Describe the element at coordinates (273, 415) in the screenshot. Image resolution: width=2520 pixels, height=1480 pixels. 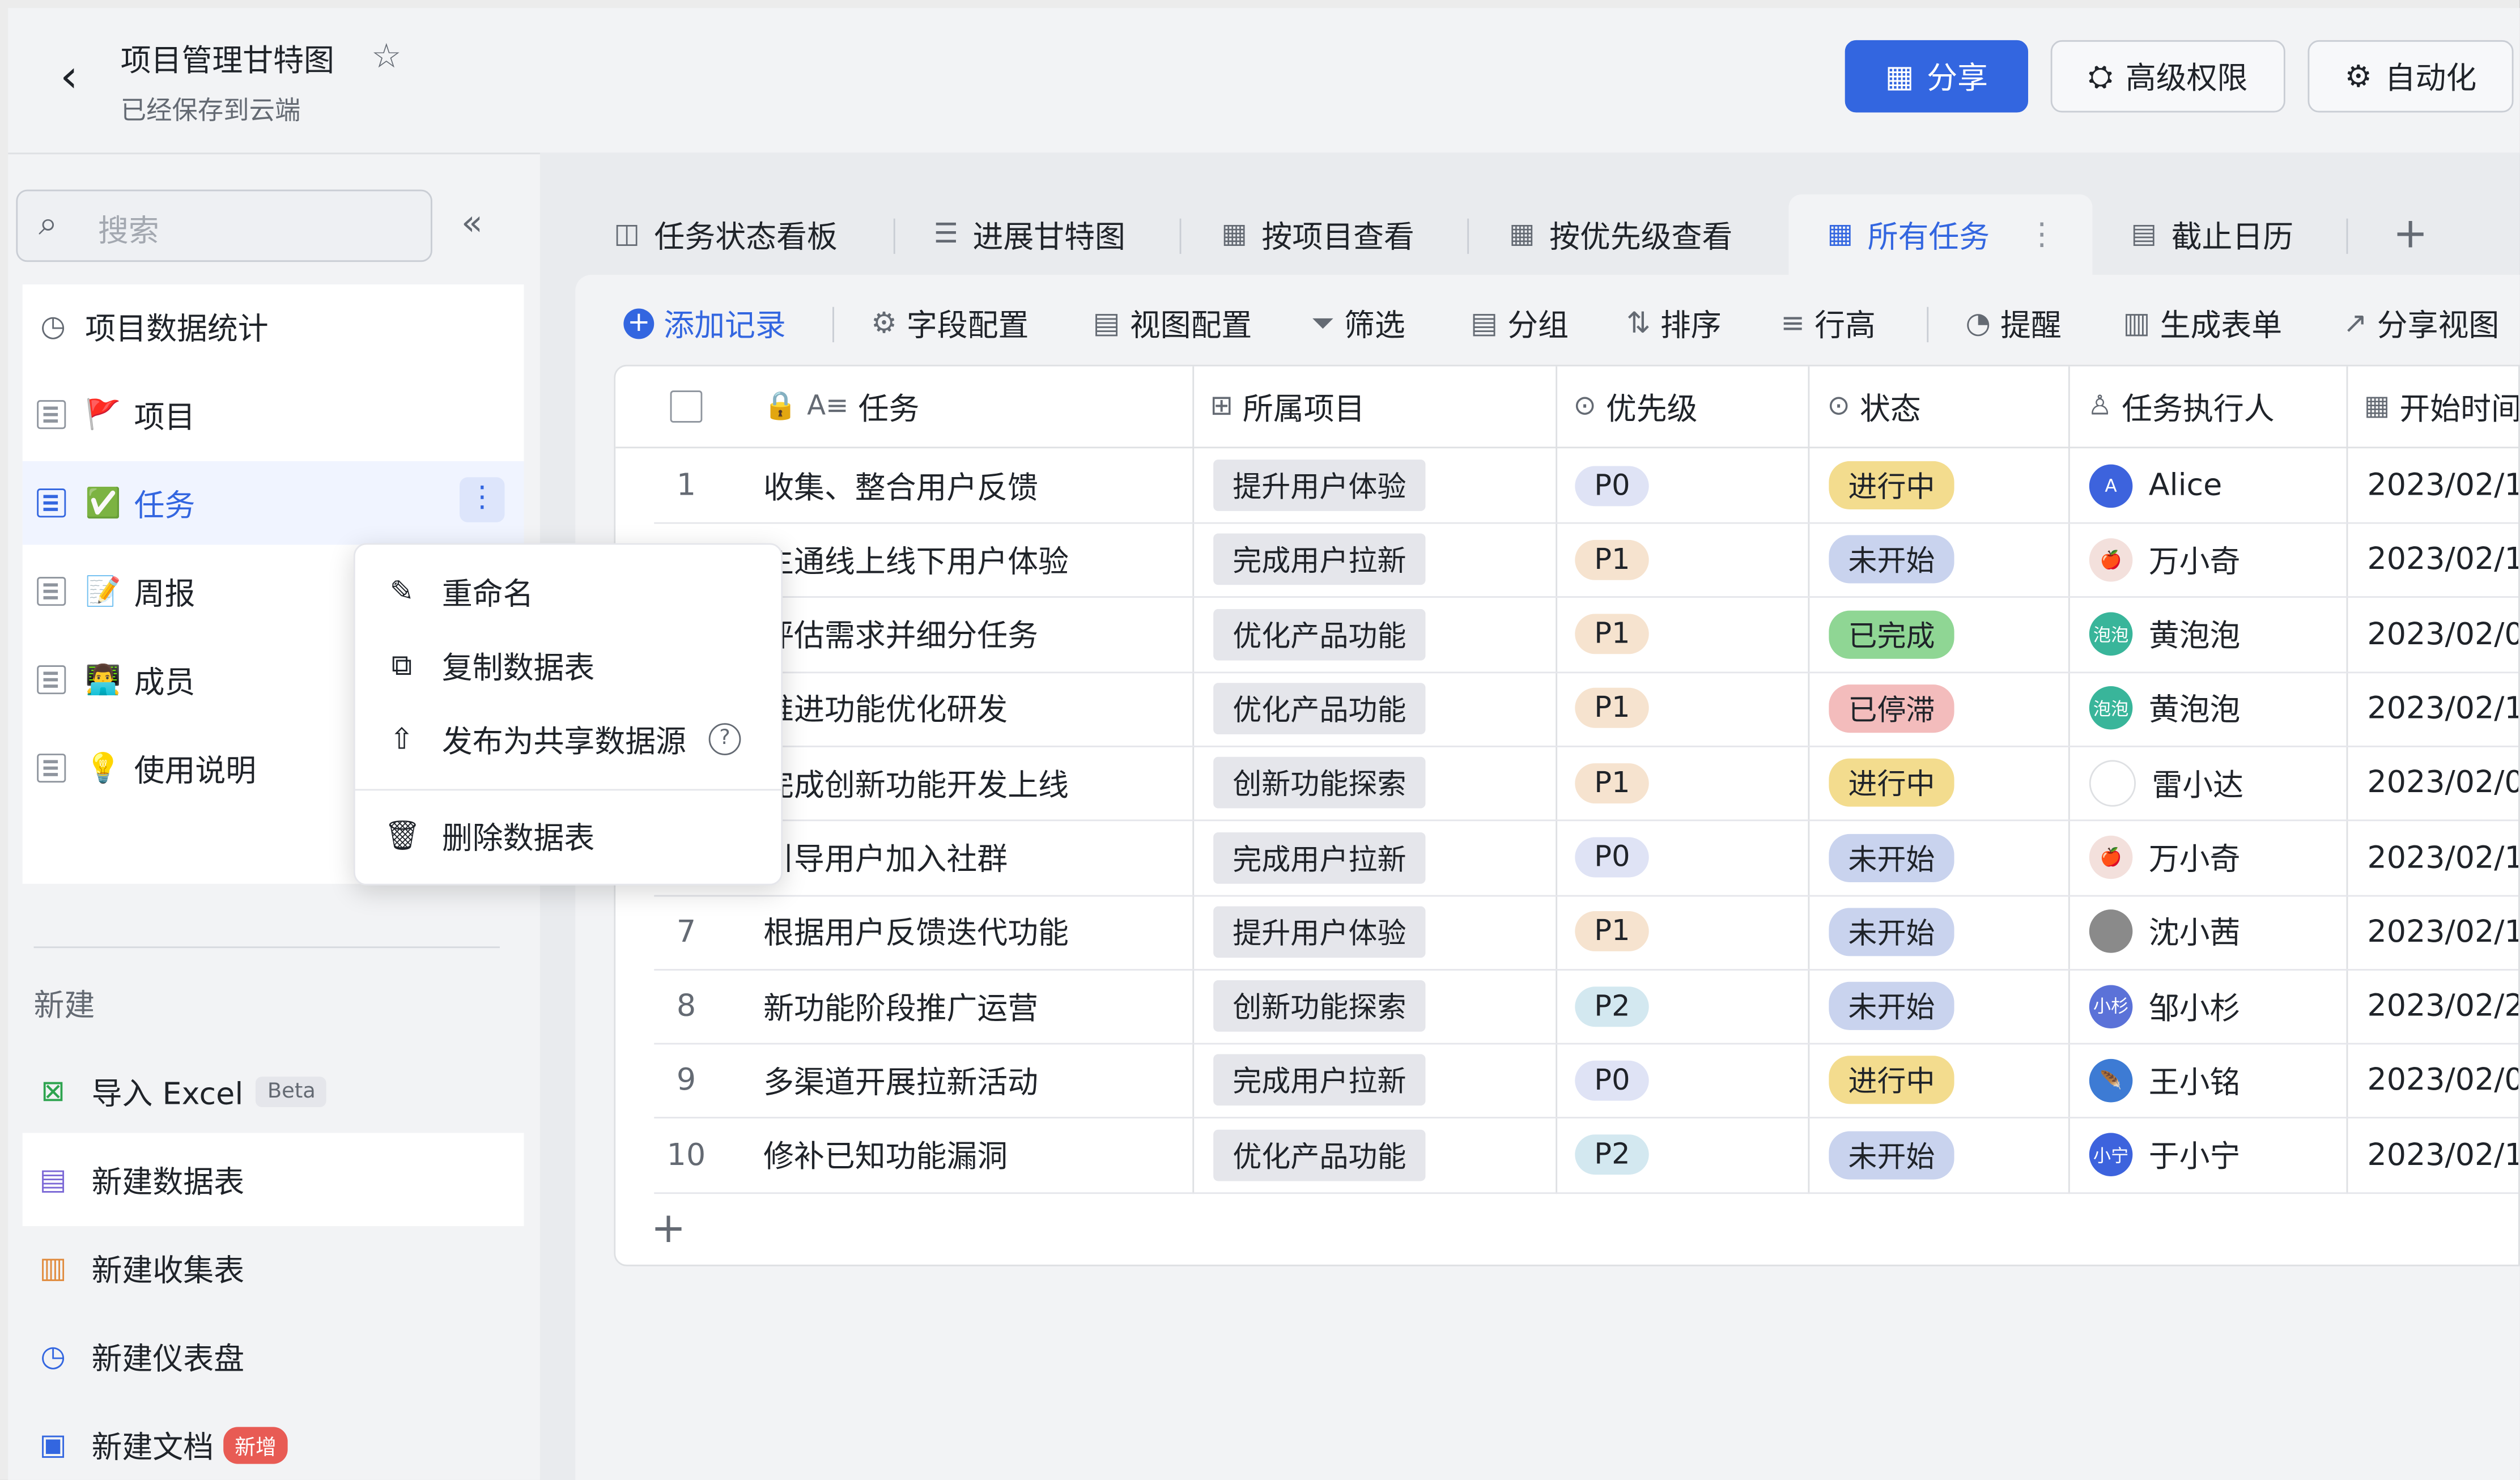
I see `sidebar-item-projects: 🚩 项目` at that location.